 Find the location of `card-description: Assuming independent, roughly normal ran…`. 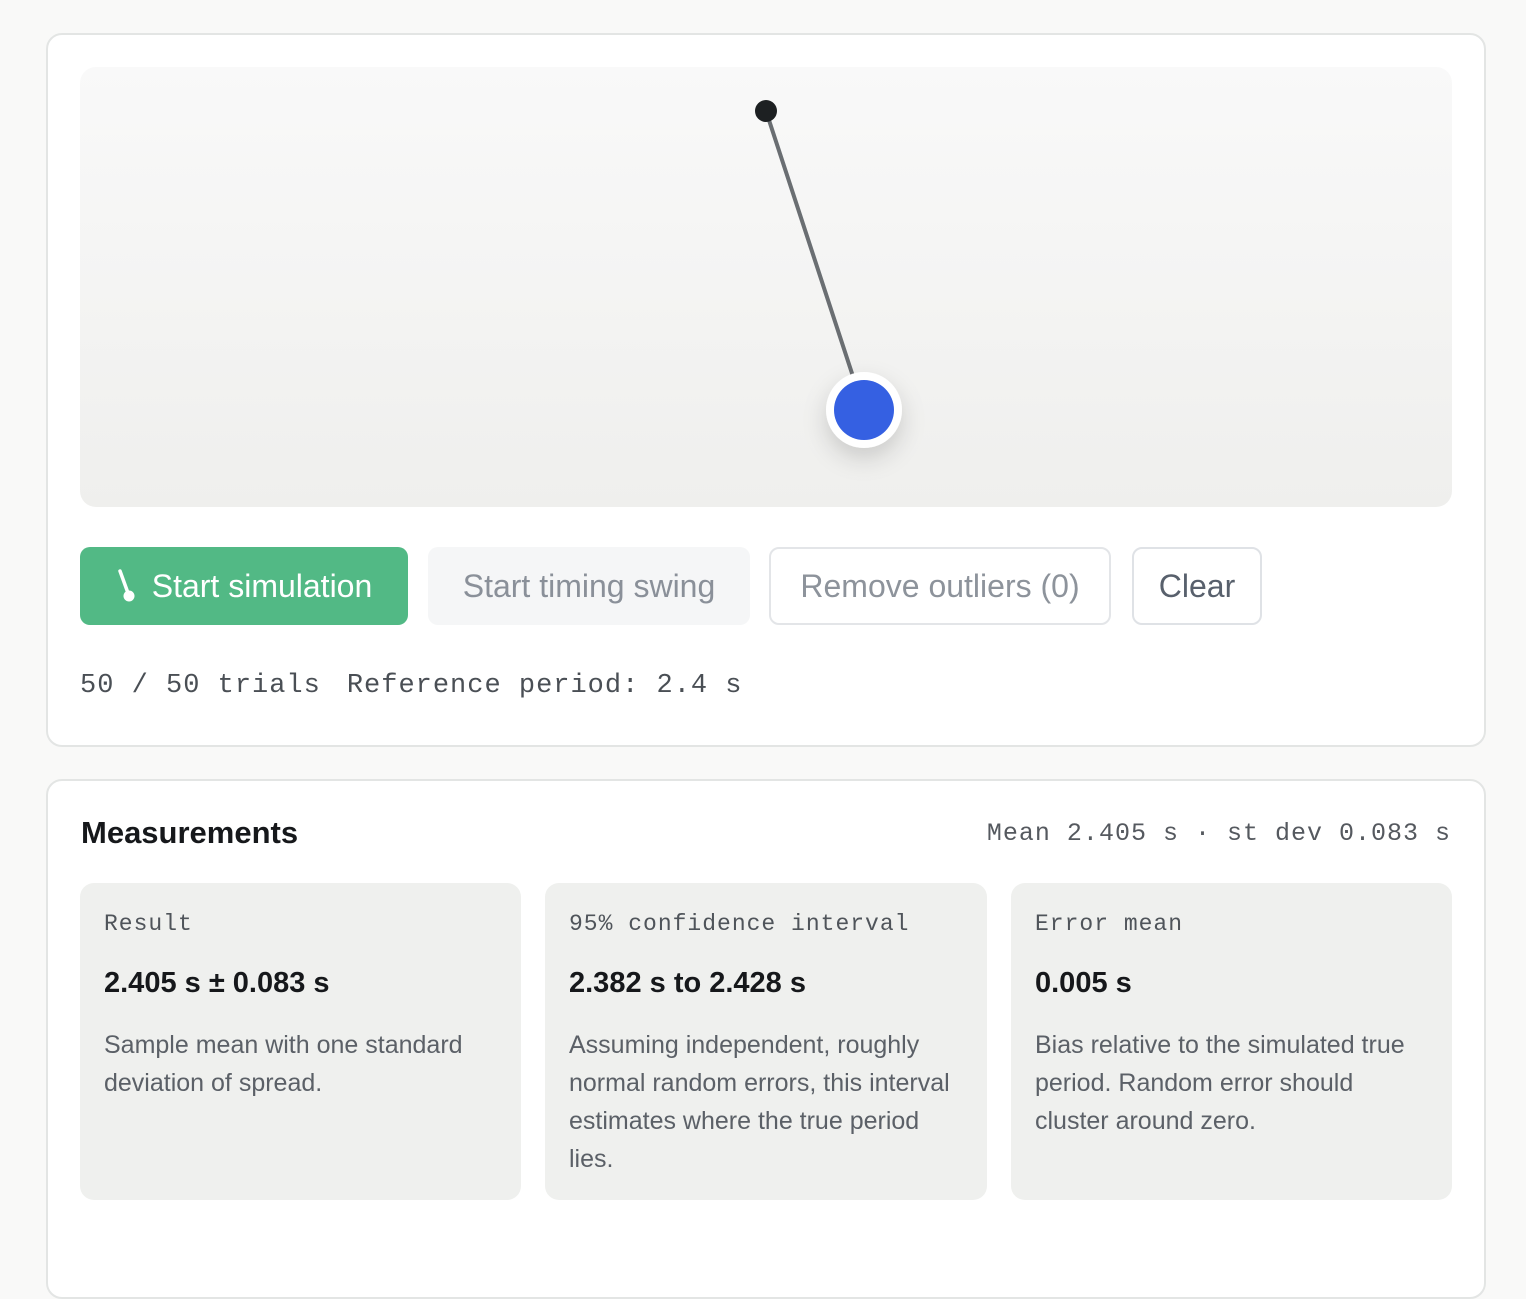

card-description: Assuming independent, roughly normal ran… is located at coordinates (759, 1102).